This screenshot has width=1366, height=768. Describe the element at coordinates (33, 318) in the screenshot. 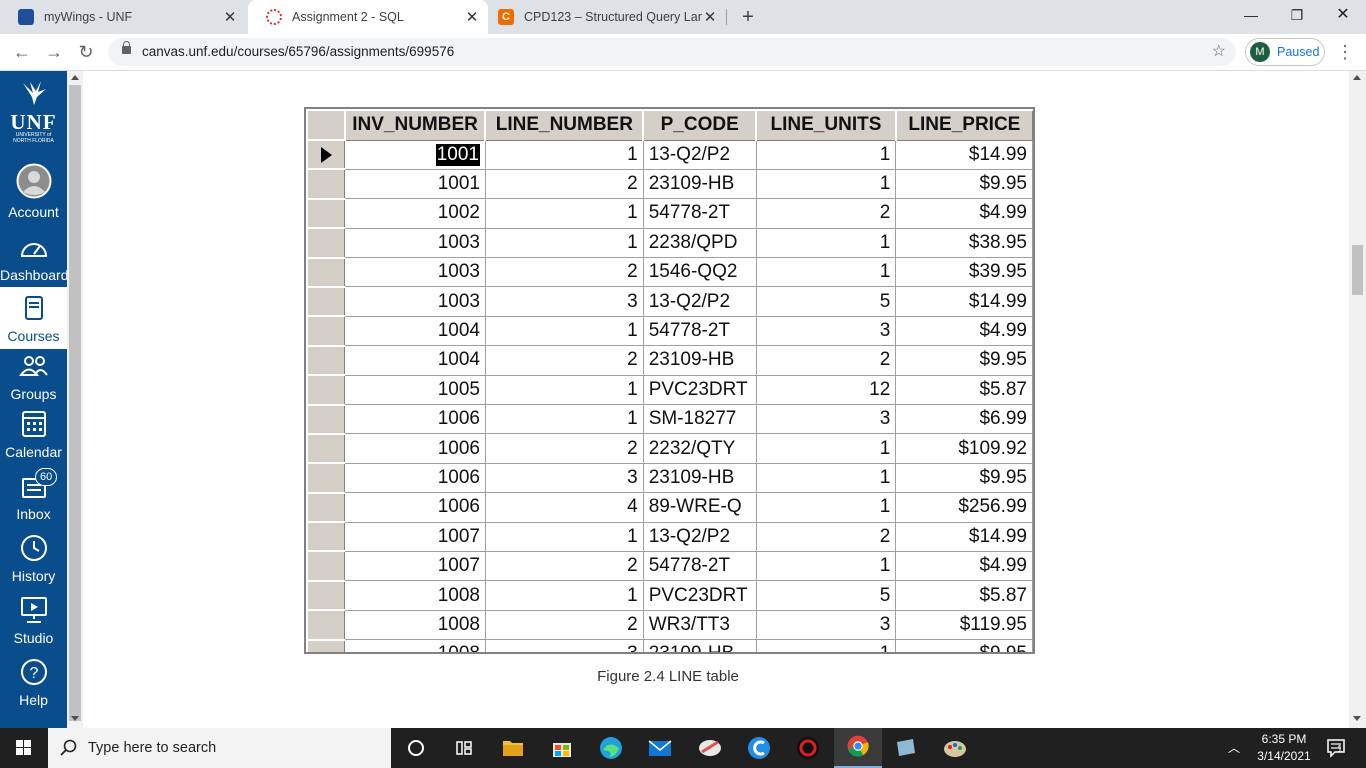

I see `nav-courses: Courses` at that location.